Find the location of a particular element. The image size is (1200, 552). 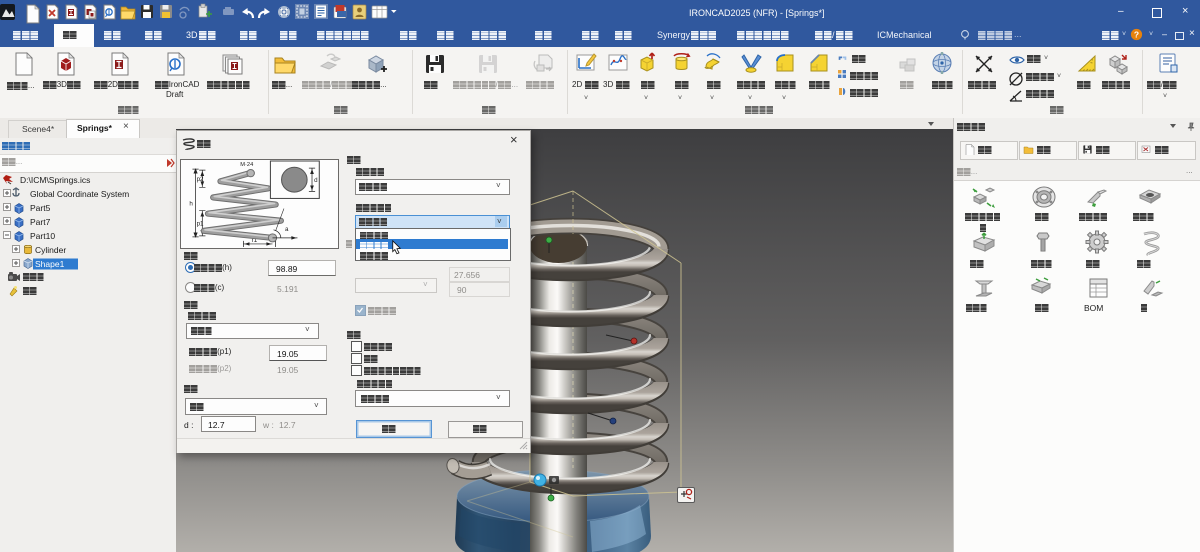

svg-text: p2 is located at coordinates (201, 179).